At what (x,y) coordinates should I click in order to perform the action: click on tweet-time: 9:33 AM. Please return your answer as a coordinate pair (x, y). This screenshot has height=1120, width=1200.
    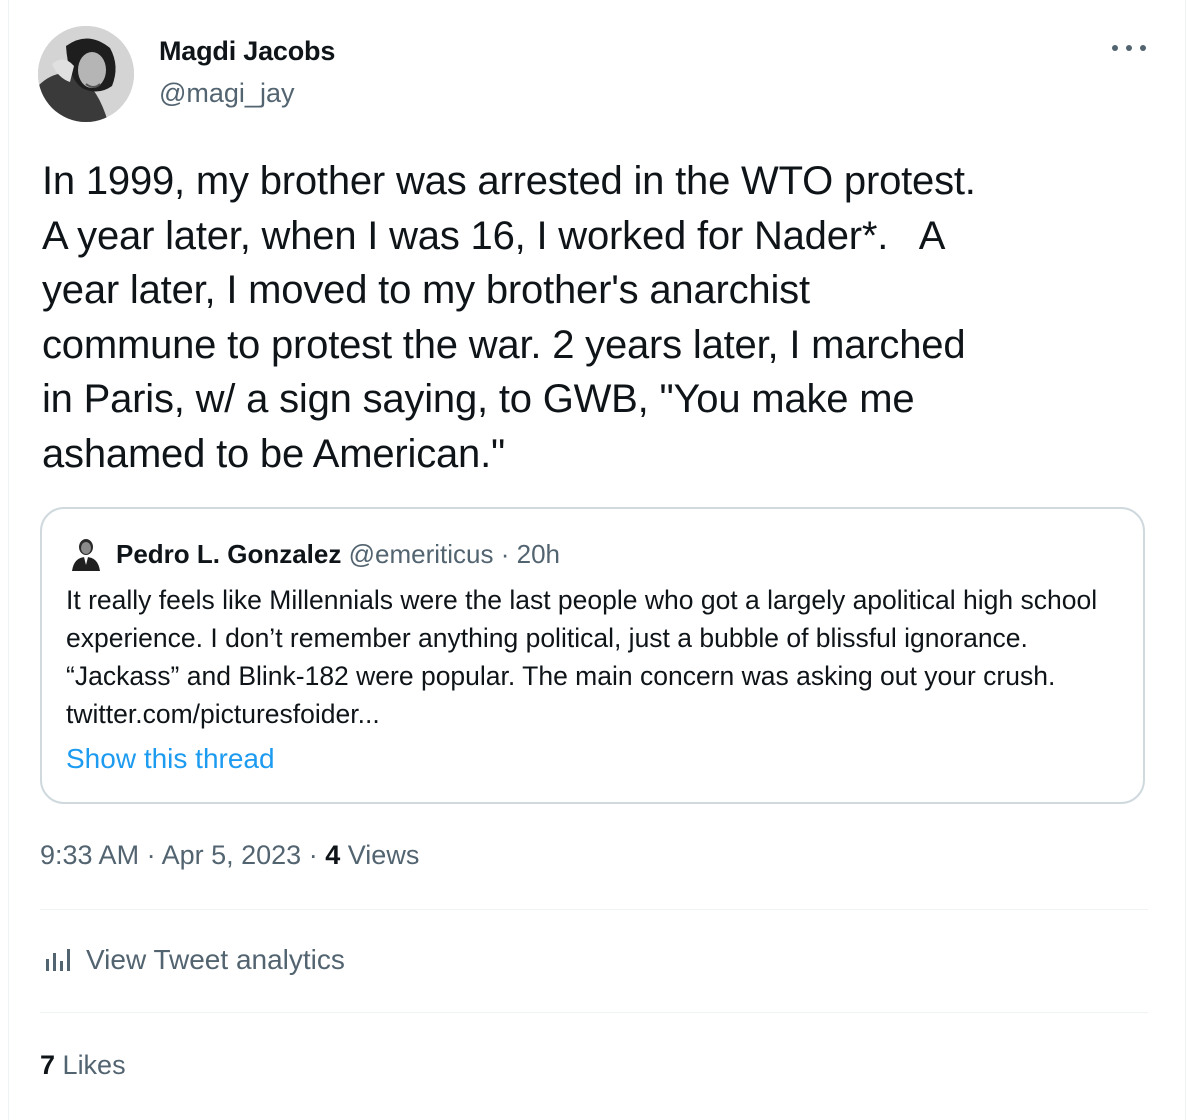
    Looking at the image, I should click on (89, 855).